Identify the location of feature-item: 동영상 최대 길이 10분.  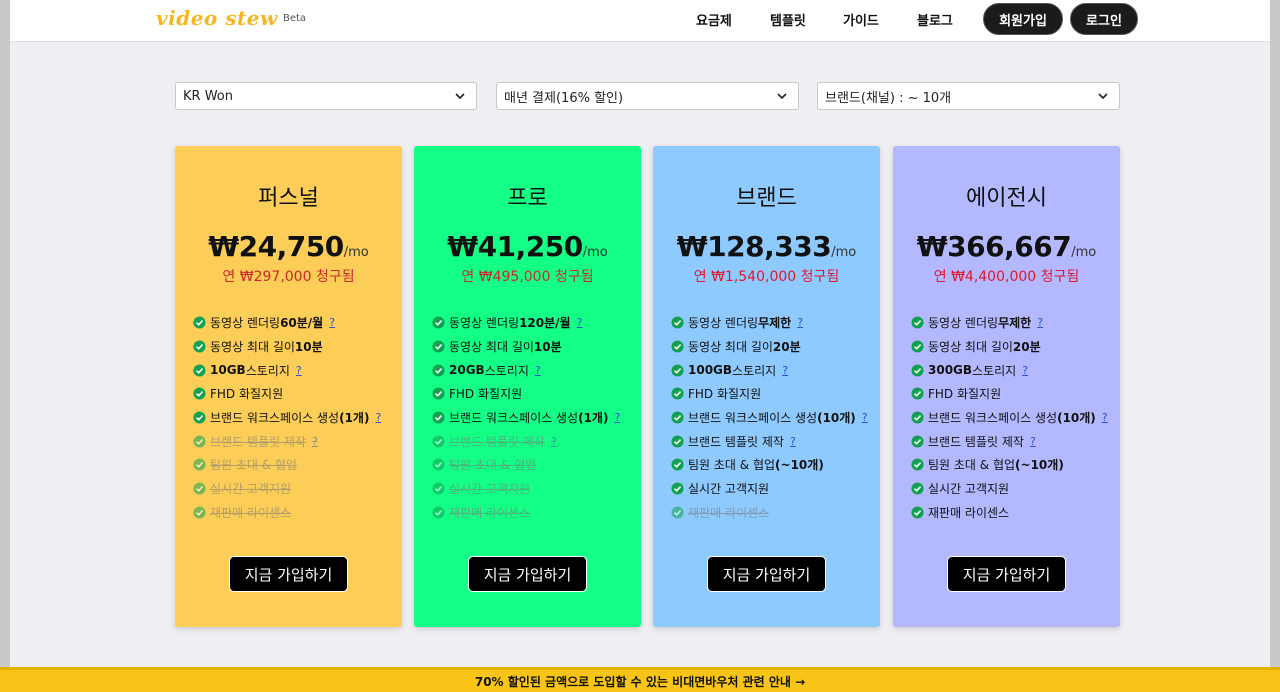
(533, 347).